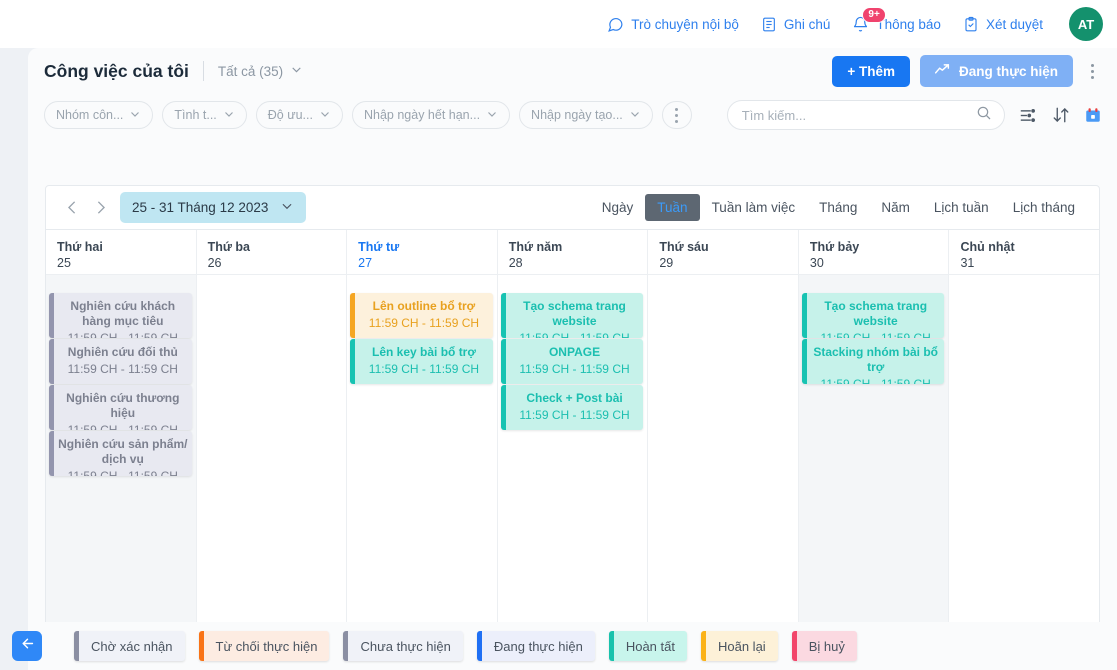 This screenshot has height=670, width=1117. Describe the element at coordinates (535, 247) in the screenshot. I see `day-name: Thứ năm` at that location.